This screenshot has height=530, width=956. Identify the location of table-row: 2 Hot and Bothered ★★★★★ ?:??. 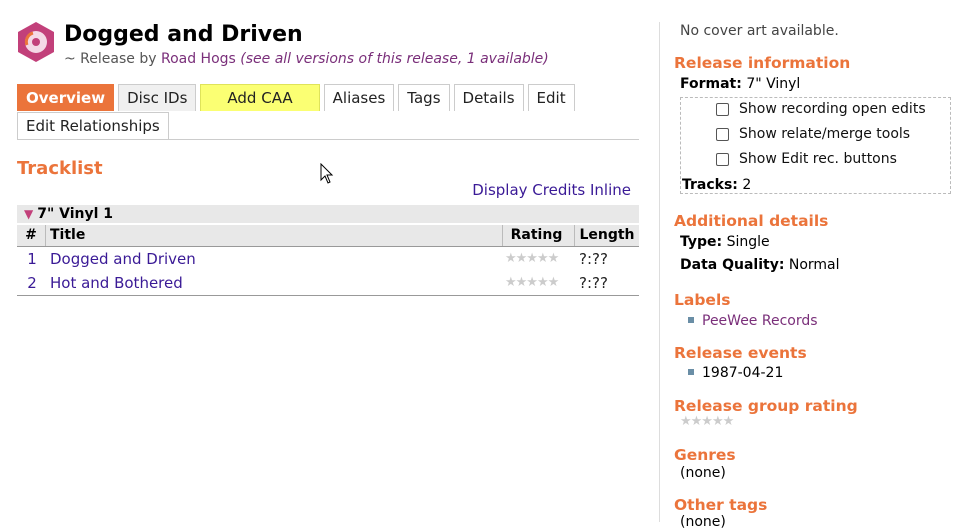
(328, 283).